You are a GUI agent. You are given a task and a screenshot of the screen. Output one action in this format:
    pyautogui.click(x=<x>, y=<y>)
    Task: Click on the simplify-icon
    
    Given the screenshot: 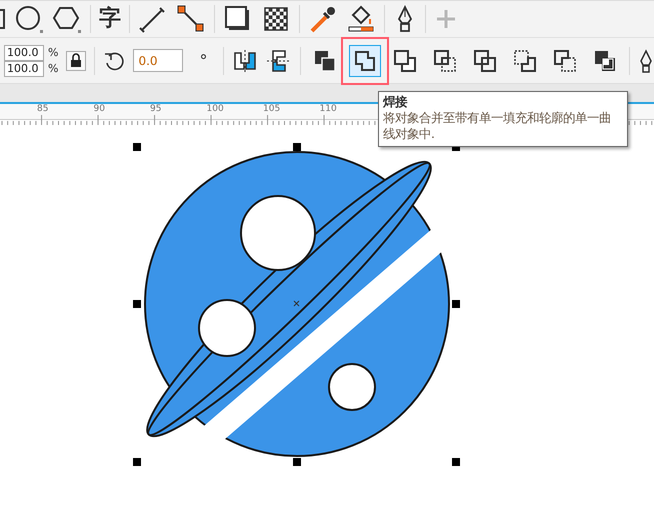 What is the action you would take?
    pyautogui.click(x=485, y=61)
    